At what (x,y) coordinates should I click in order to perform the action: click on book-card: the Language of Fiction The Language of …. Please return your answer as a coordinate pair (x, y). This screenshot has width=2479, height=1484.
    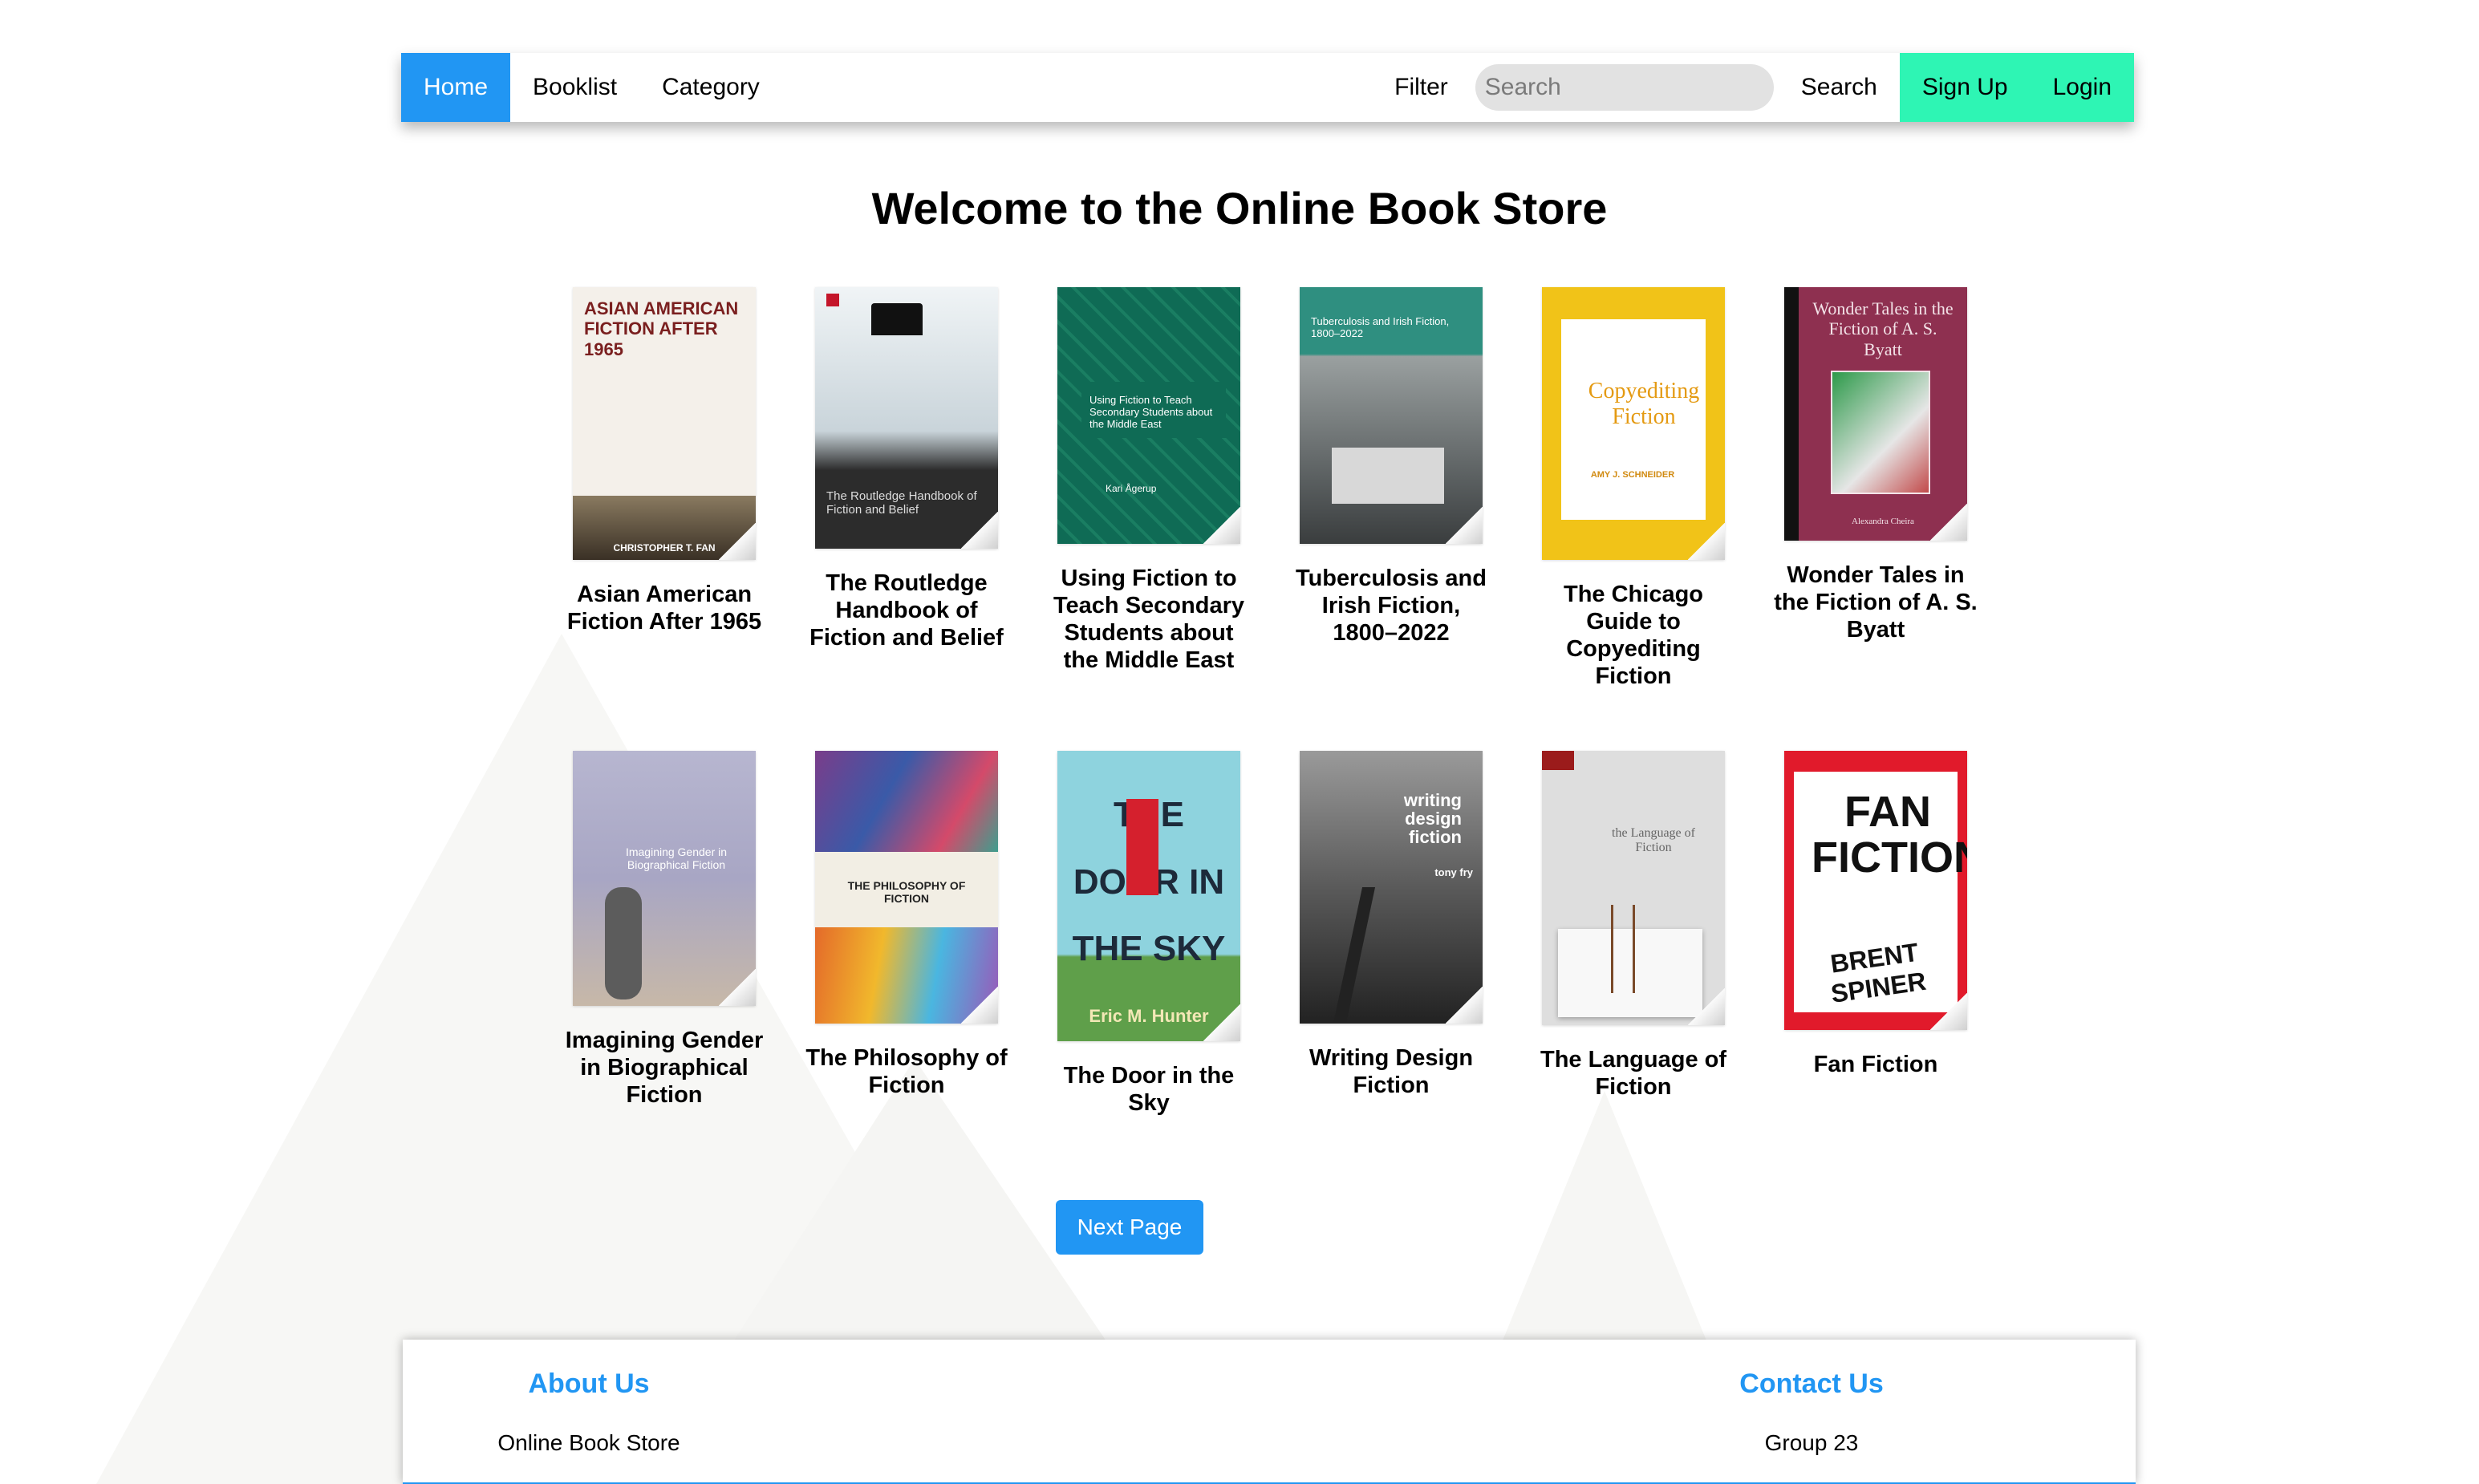
    Looking at the image, I should click on (1633, 926).